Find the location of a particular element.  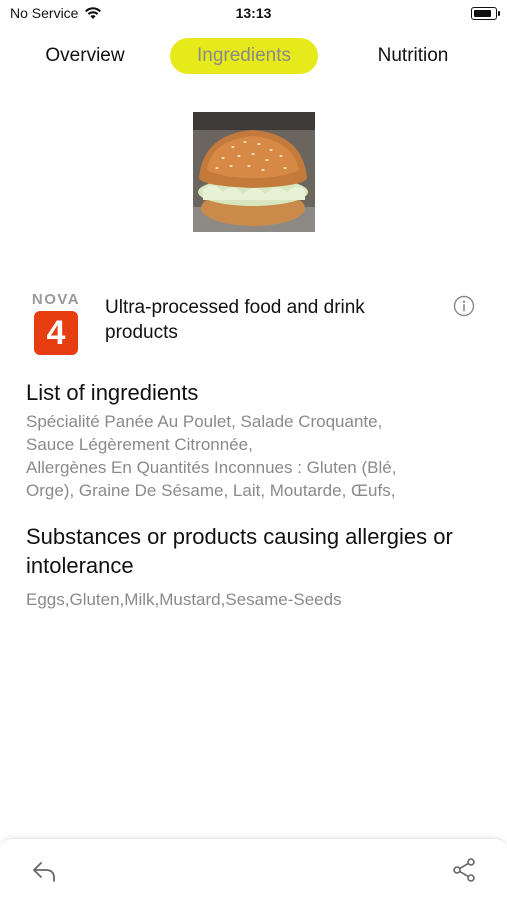

share-icon is located at coordinates (464, 870).